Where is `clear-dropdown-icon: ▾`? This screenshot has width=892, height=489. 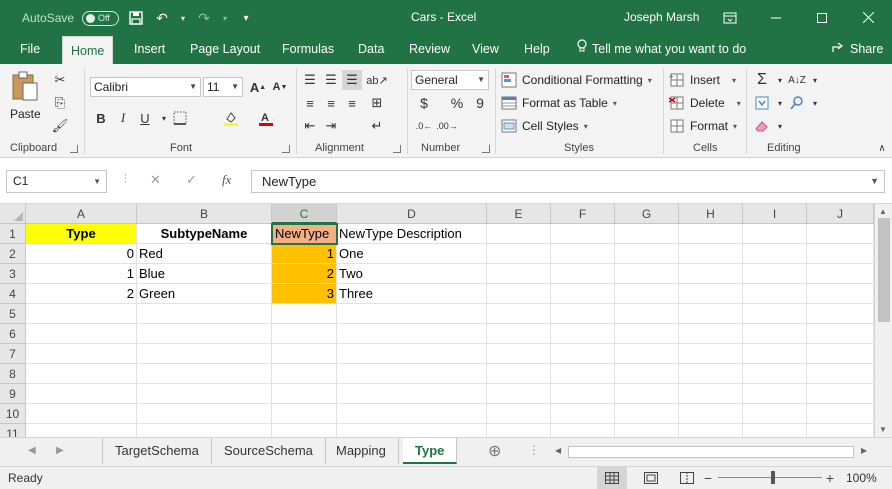
clear-dropdown-icon: ▾ is located at coordinates (780, 126).